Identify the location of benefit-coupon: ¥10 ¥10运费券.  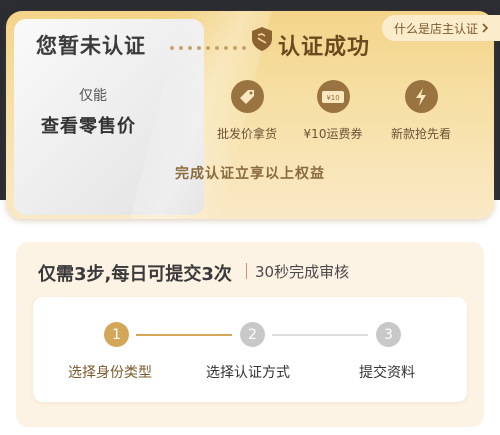
(333, 111).